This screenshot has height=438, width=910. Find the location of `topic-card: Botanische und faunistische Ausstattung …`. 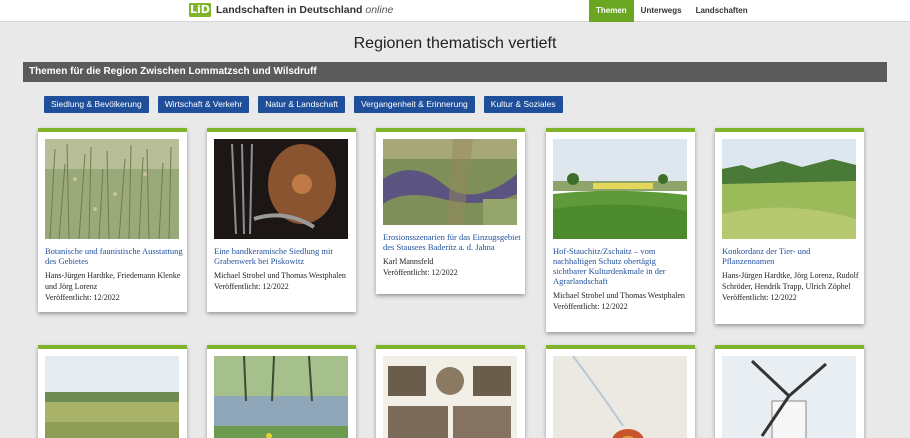

topic-card: Botanische und faunistische Ausstattung … is located at coordinates (112, 220).